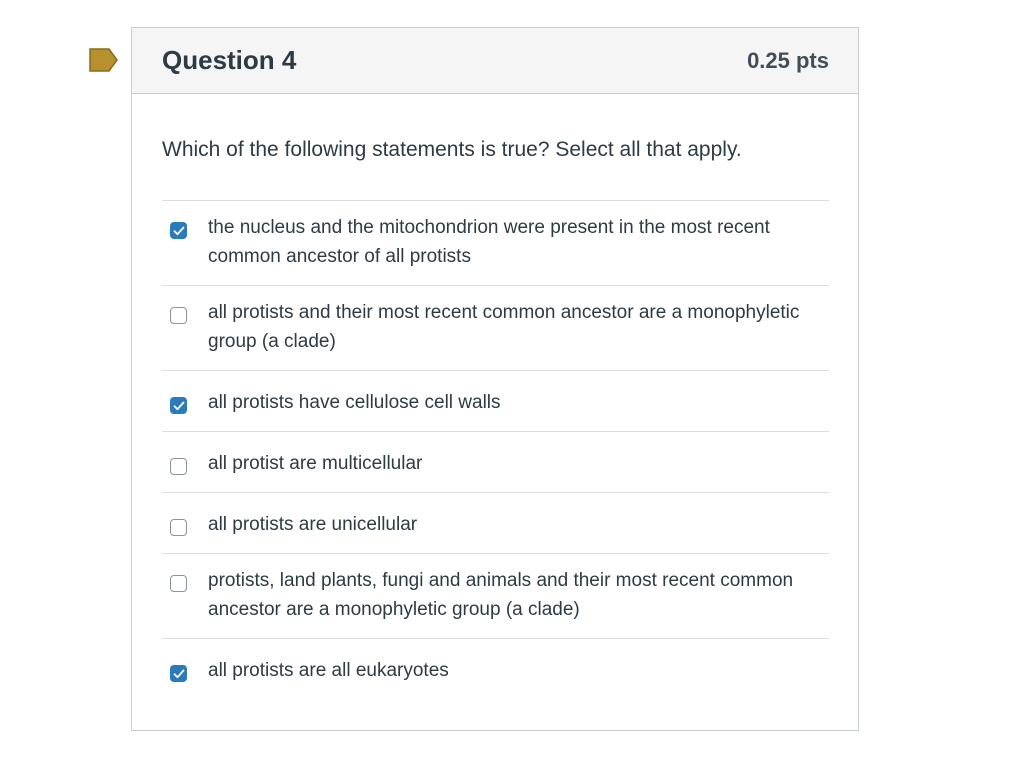  I want to click on answer-label: all protist are multicellular, so click(315, 463).